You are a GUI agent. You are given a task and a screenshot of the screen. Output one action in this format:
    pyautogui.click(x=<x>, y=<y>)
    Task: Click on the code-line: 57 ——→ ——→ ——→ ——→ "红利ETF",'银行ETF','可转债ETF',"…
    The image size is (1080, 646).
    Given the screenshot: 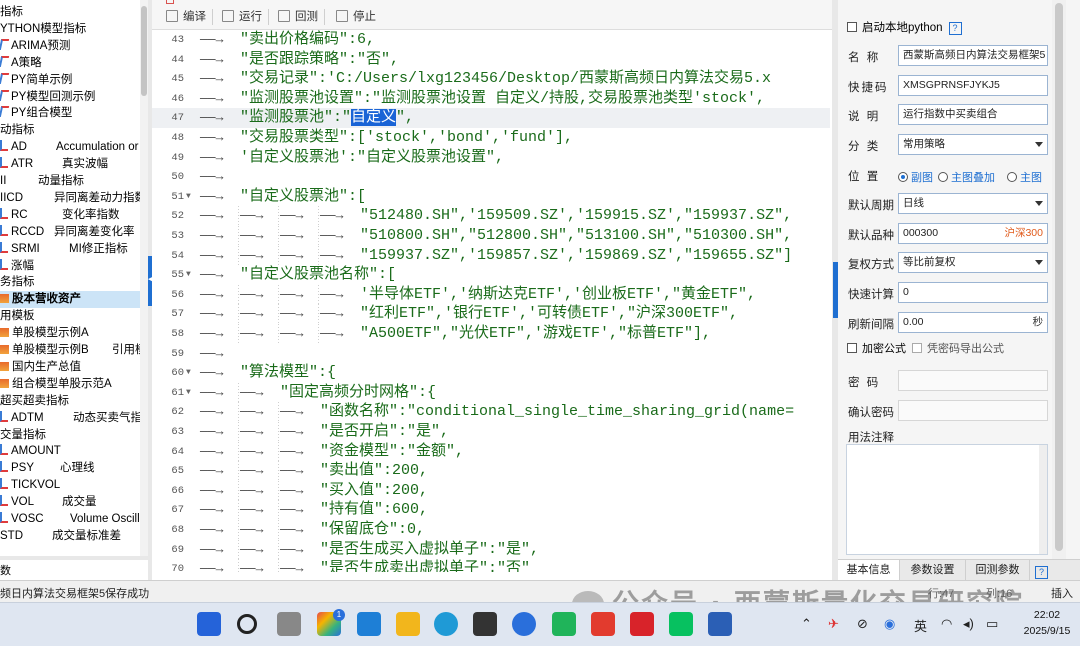 What is the action you would take?
    pyautogui.click(x=491, y=314)
    